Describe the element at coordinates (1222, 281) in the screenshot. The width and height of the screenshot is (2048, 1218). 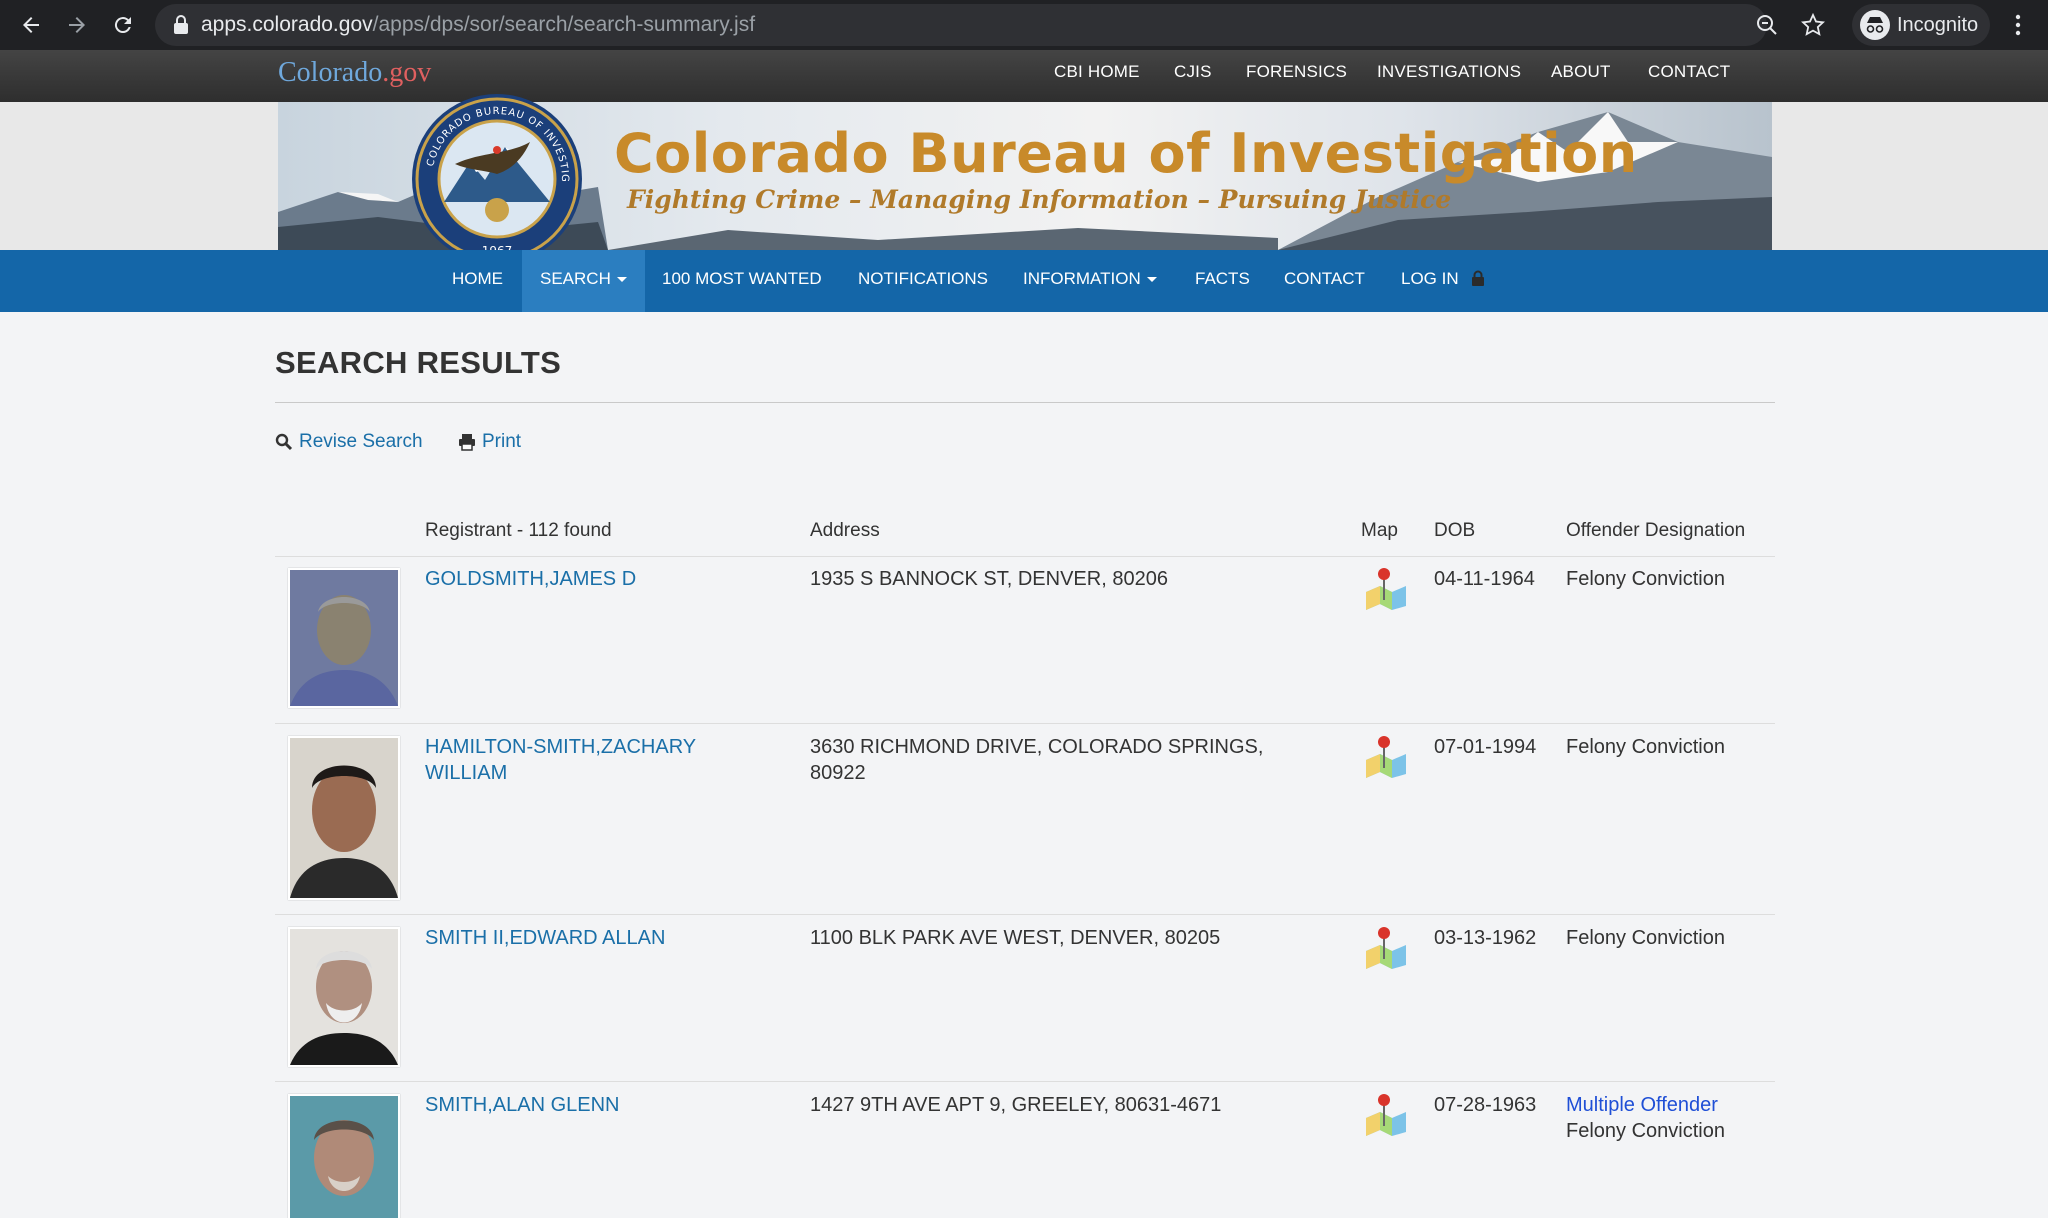
I see `nav-facts: FACTS` at that location.